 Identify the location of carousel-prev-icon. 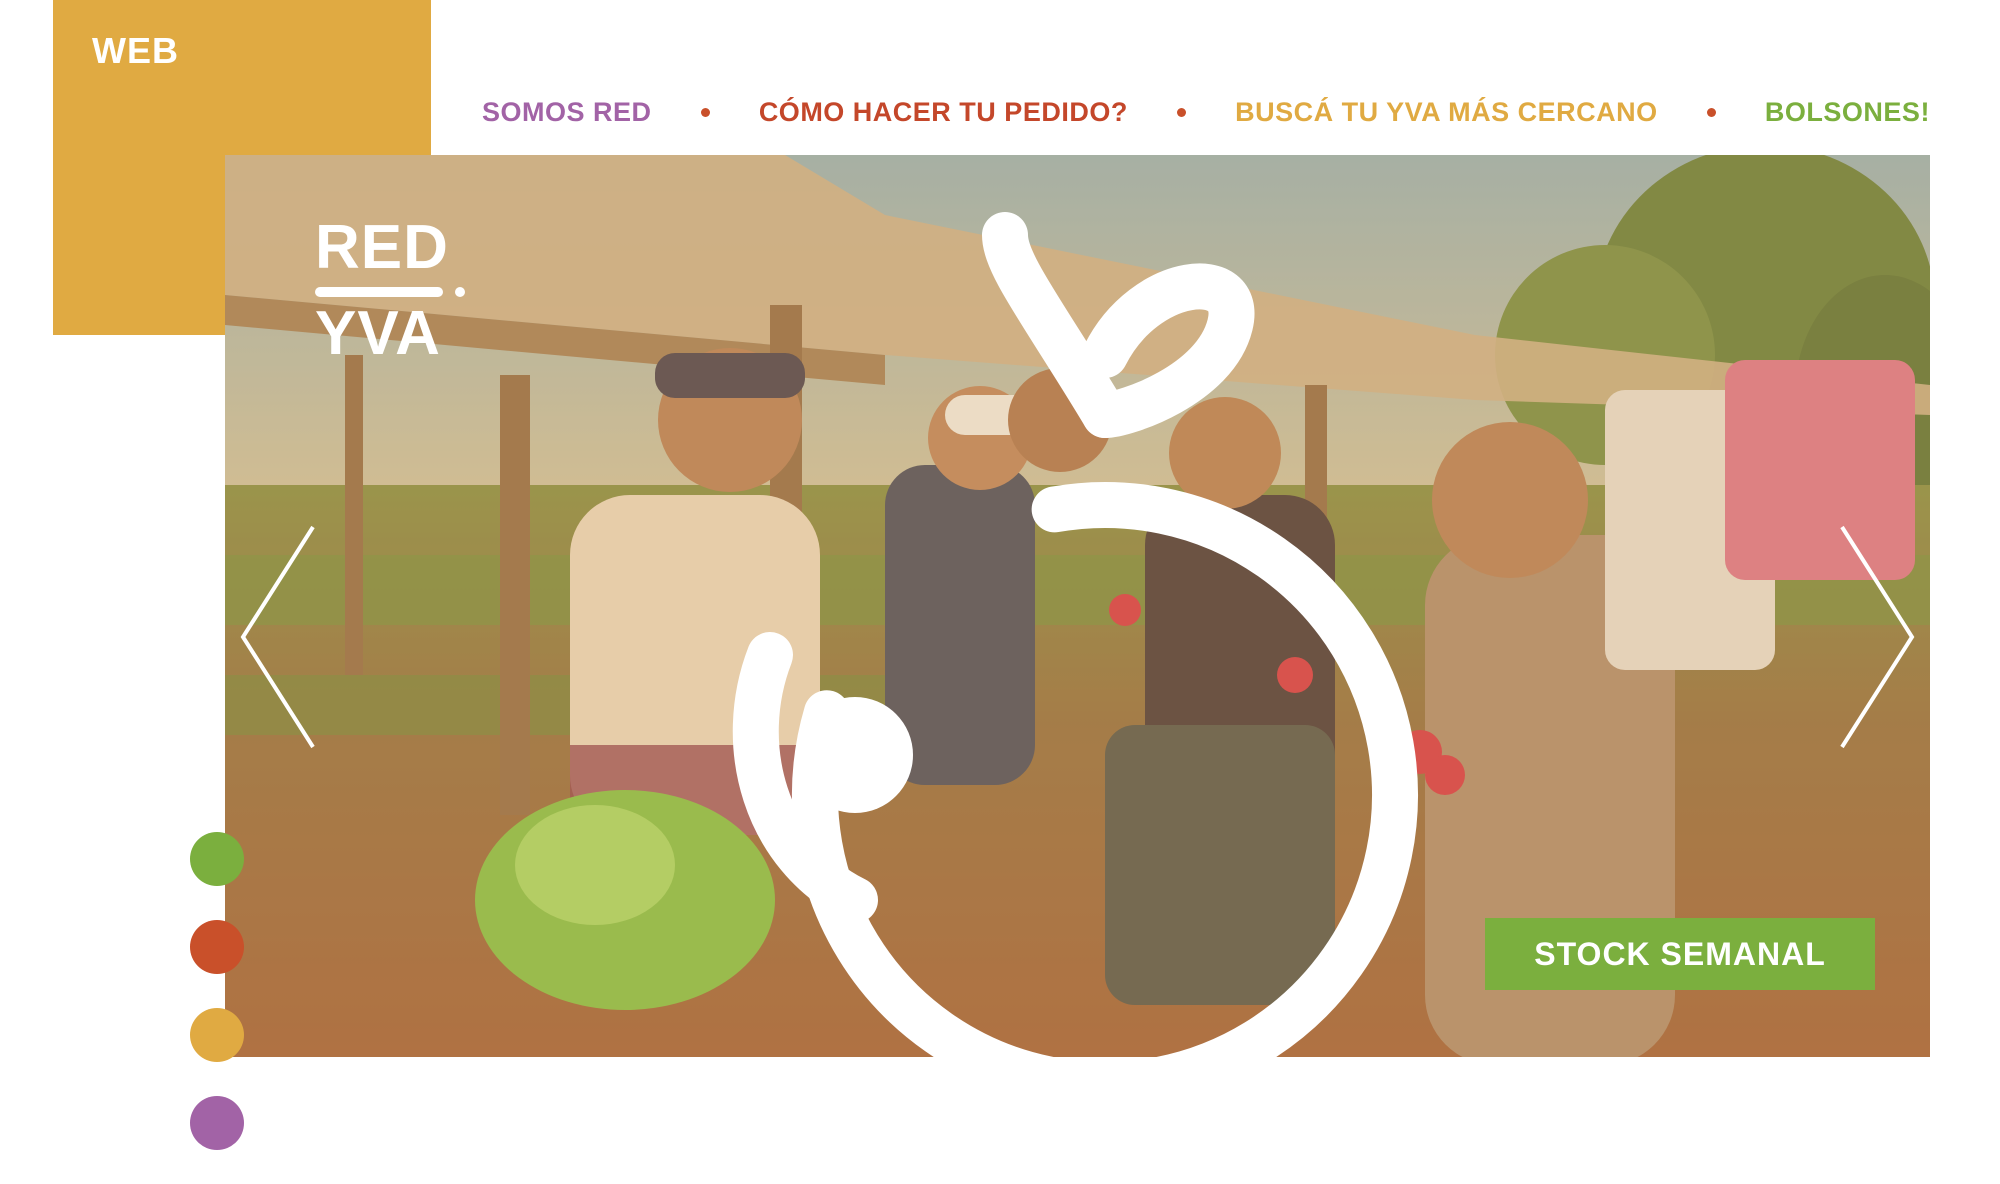
(278, 637).